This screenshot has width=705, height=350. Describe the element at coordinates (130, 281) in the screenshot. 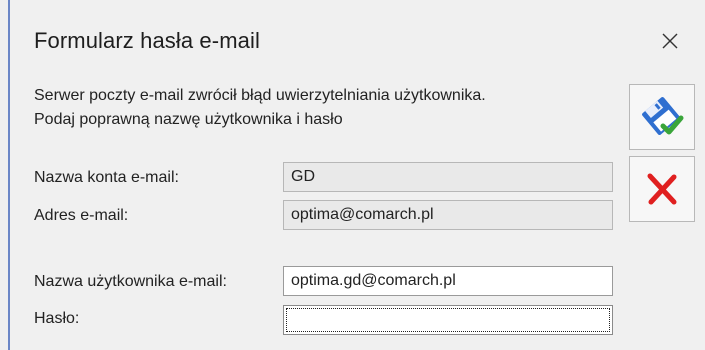

I see `username-label: Nazwa użytkownika e-mail:` at that location.